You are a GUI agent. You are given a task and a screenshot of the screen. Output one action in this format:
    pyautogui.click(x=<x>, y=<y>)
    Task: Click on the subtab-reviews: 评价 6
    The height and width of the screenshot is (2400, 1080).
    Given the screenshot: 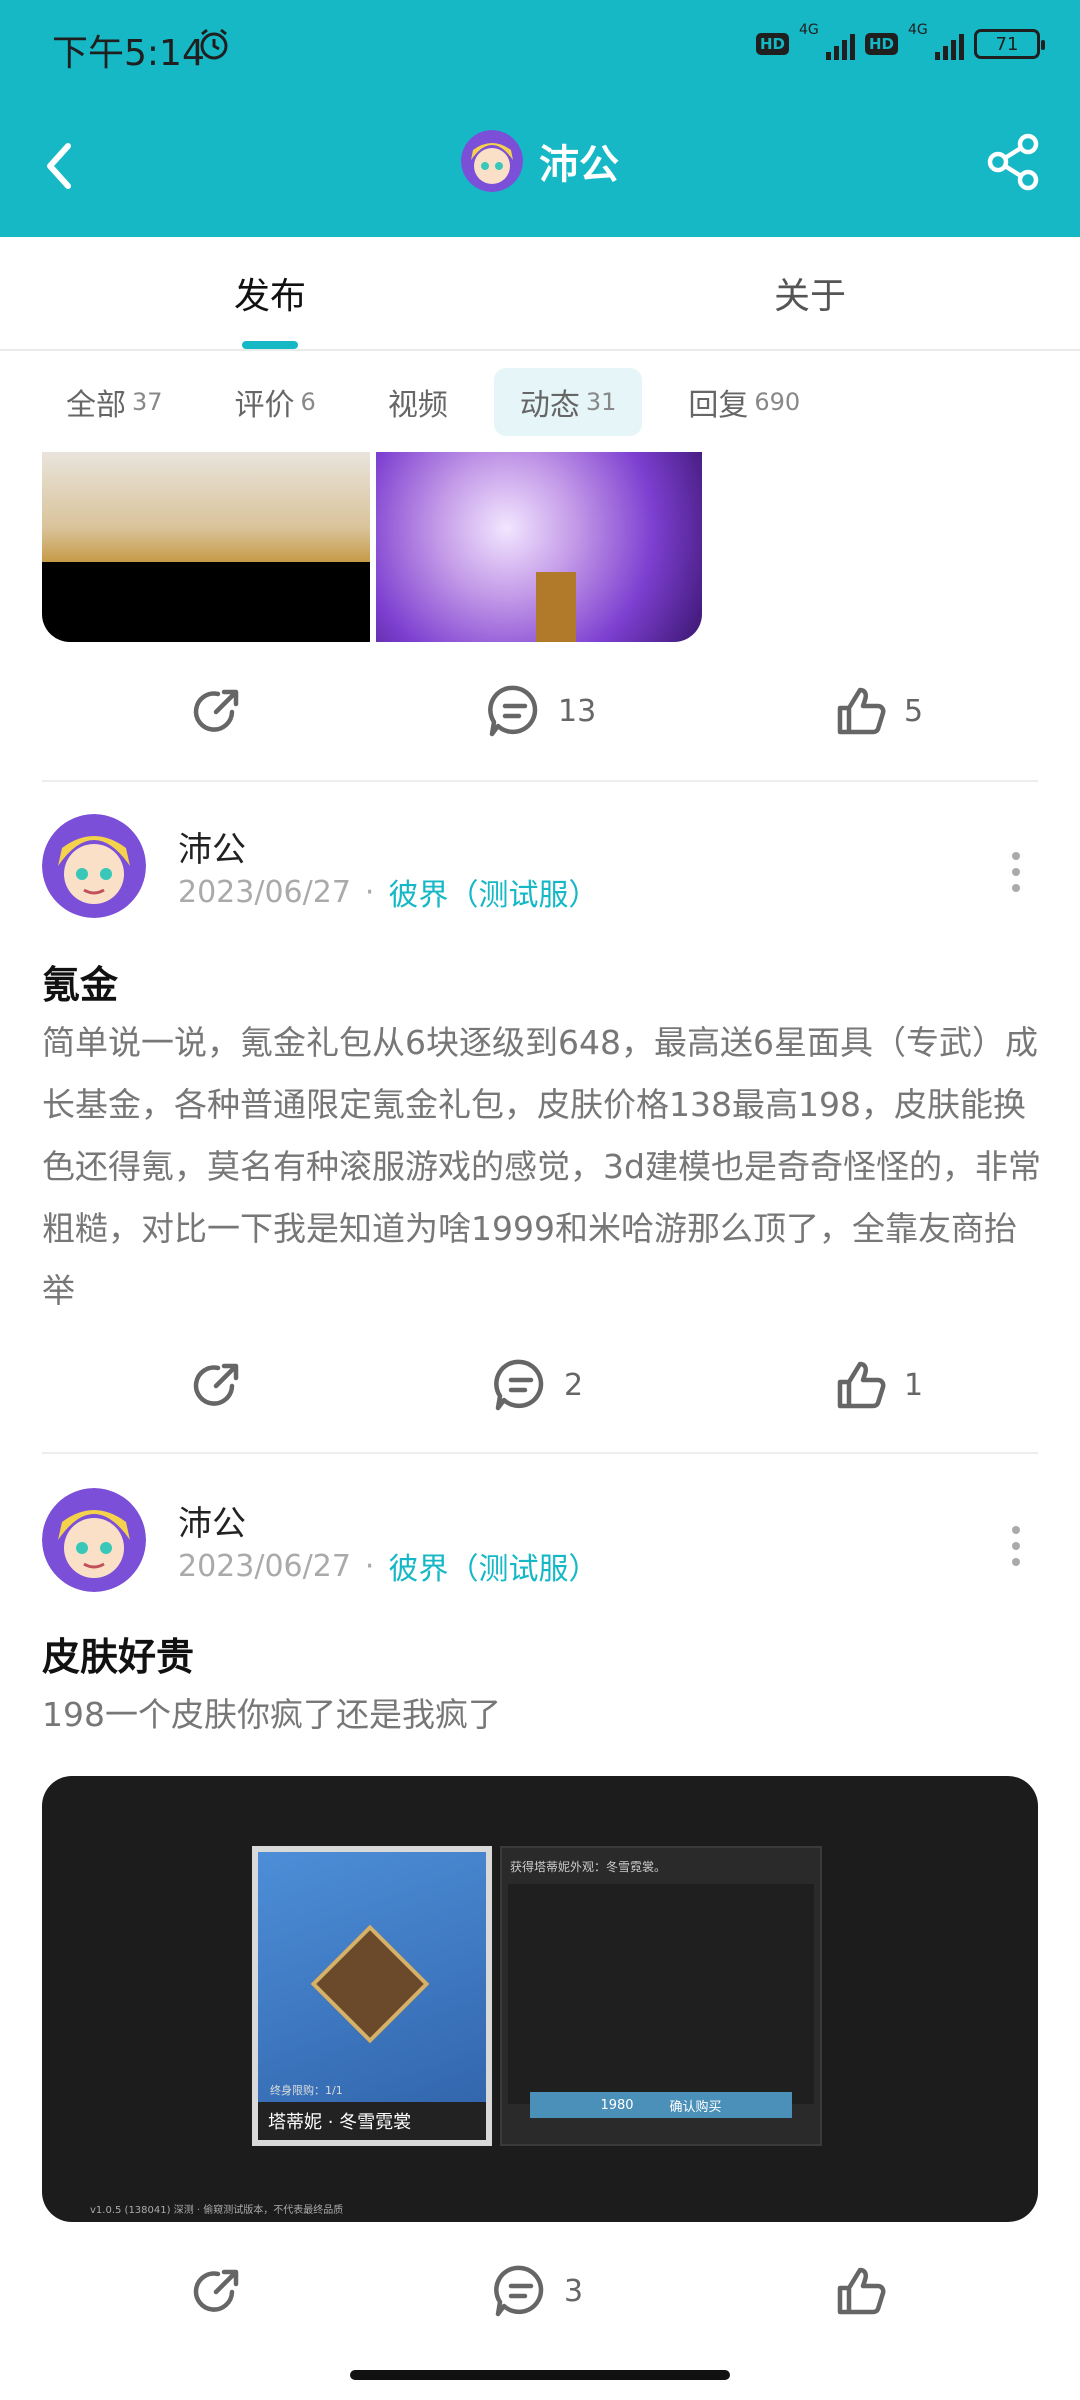 What is the action you would take?
    pyautogui.click(x=275, y=402)
    